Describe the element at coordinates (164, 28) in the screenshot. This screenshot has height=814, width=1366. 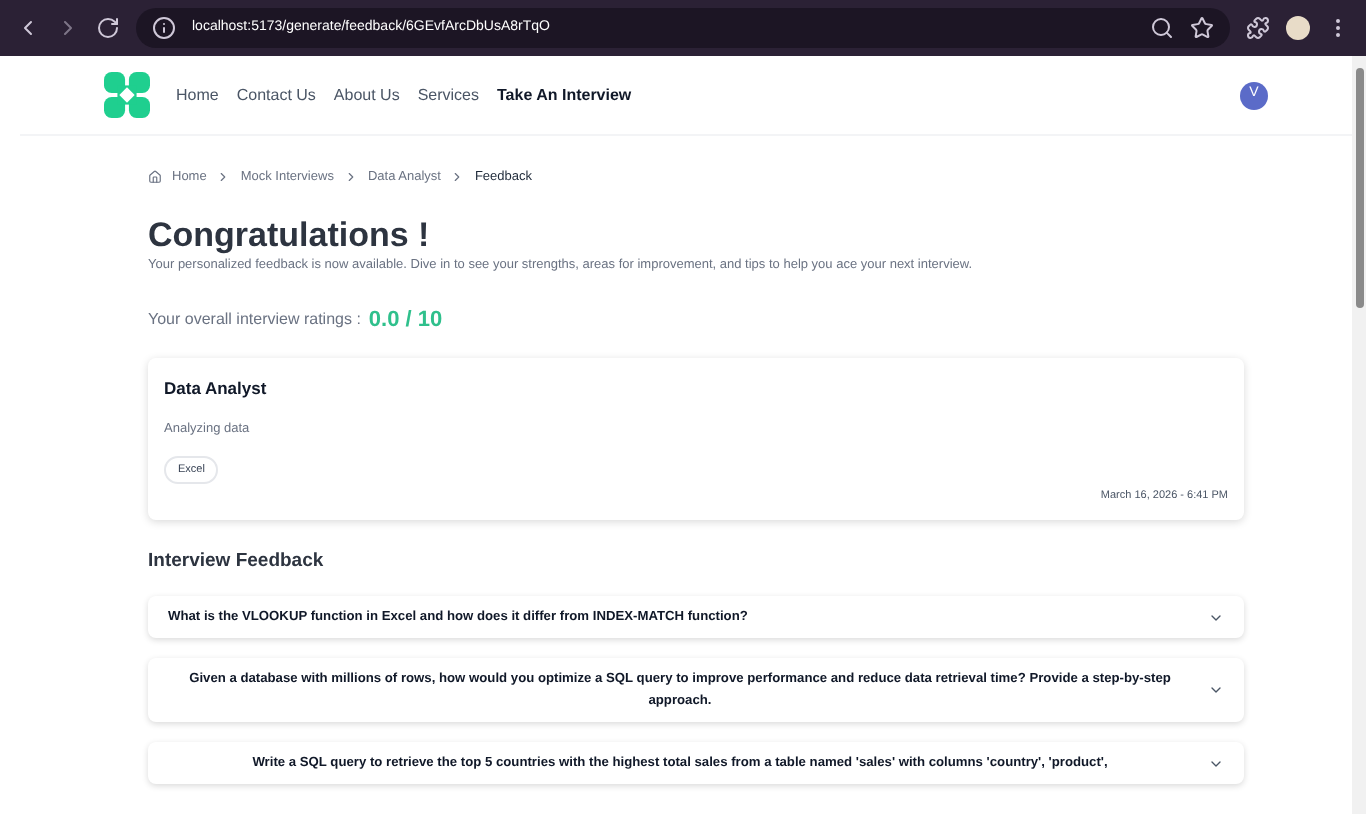
I see `site-info-icon` at that location.